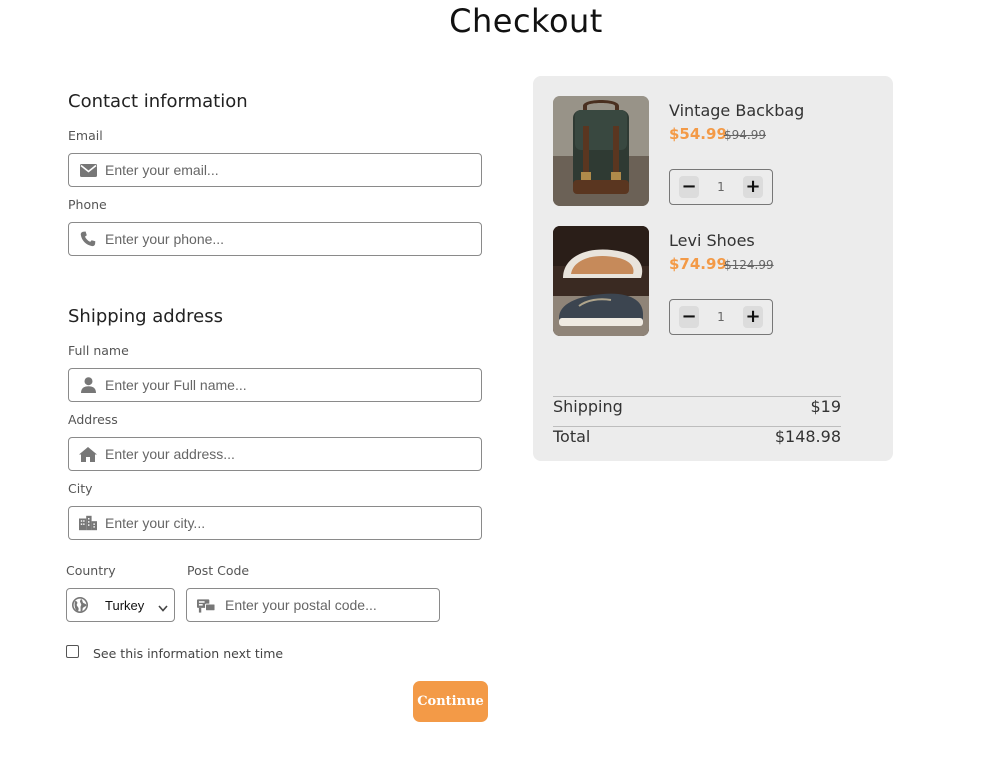 Image resolution: width=992 pixels, height=758 pixels. I want to click on country-select: Turkey, so click(120, 605).